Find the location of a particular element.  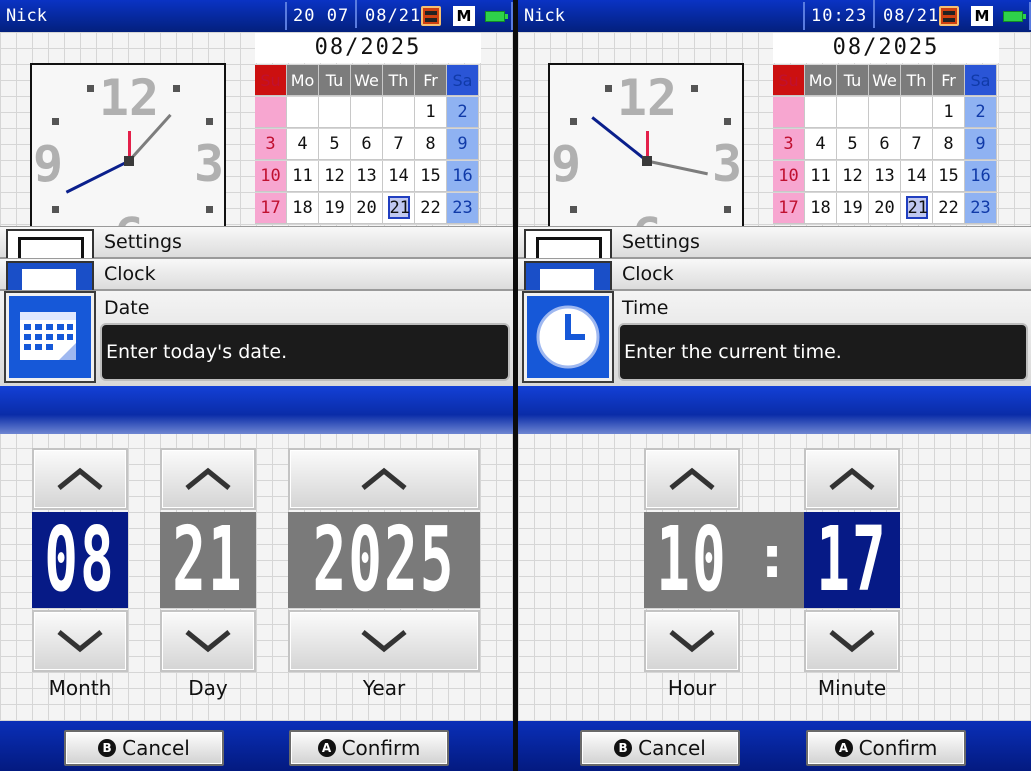

minute-spinner: 17 is located at coordinates (852, 561).